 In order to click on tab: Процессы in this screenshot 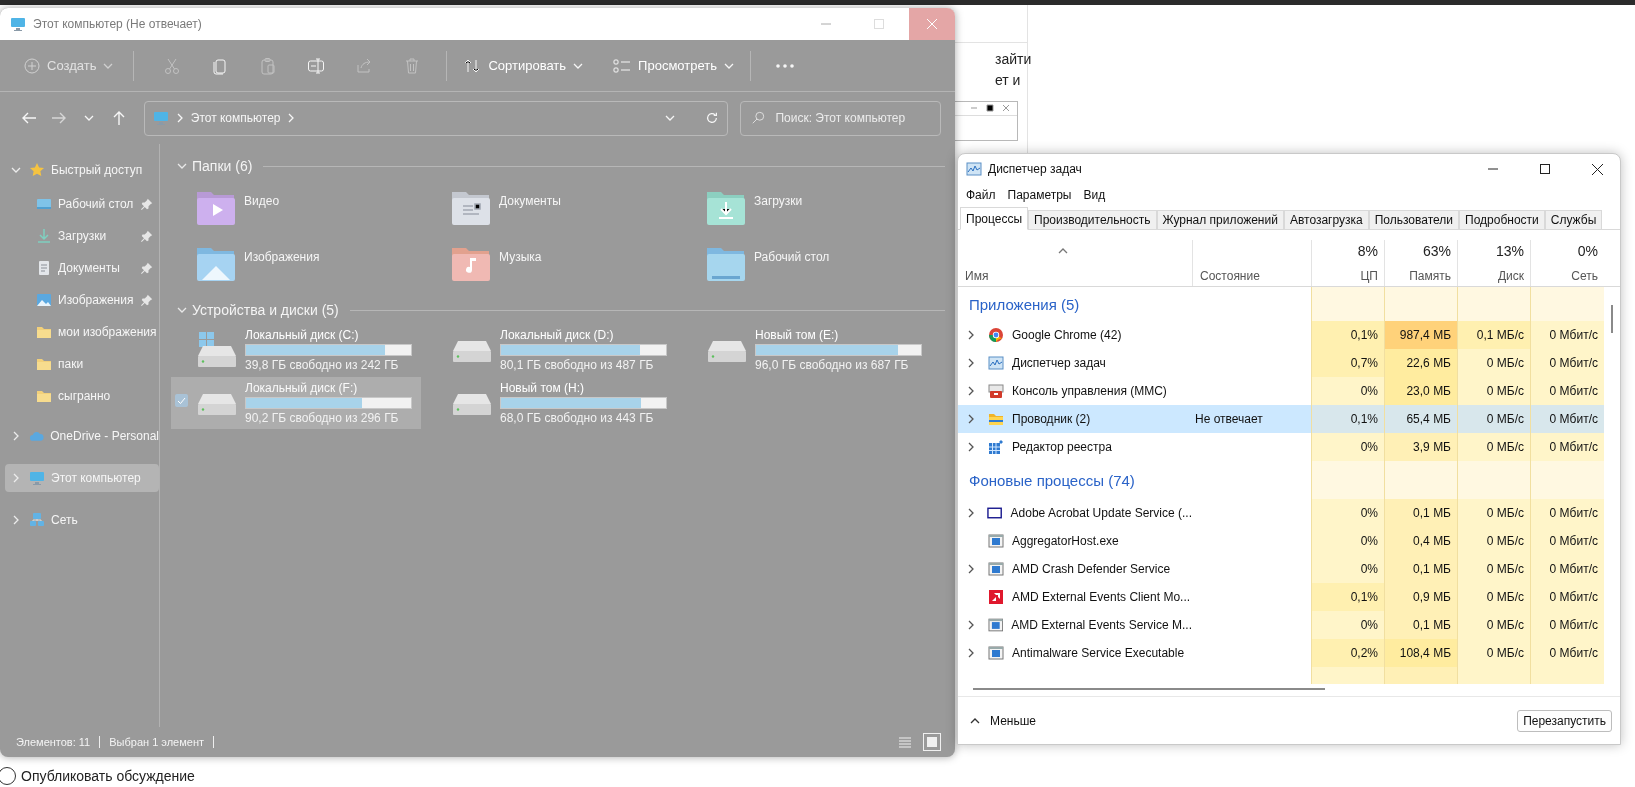, I will do `click(994, 218)`.